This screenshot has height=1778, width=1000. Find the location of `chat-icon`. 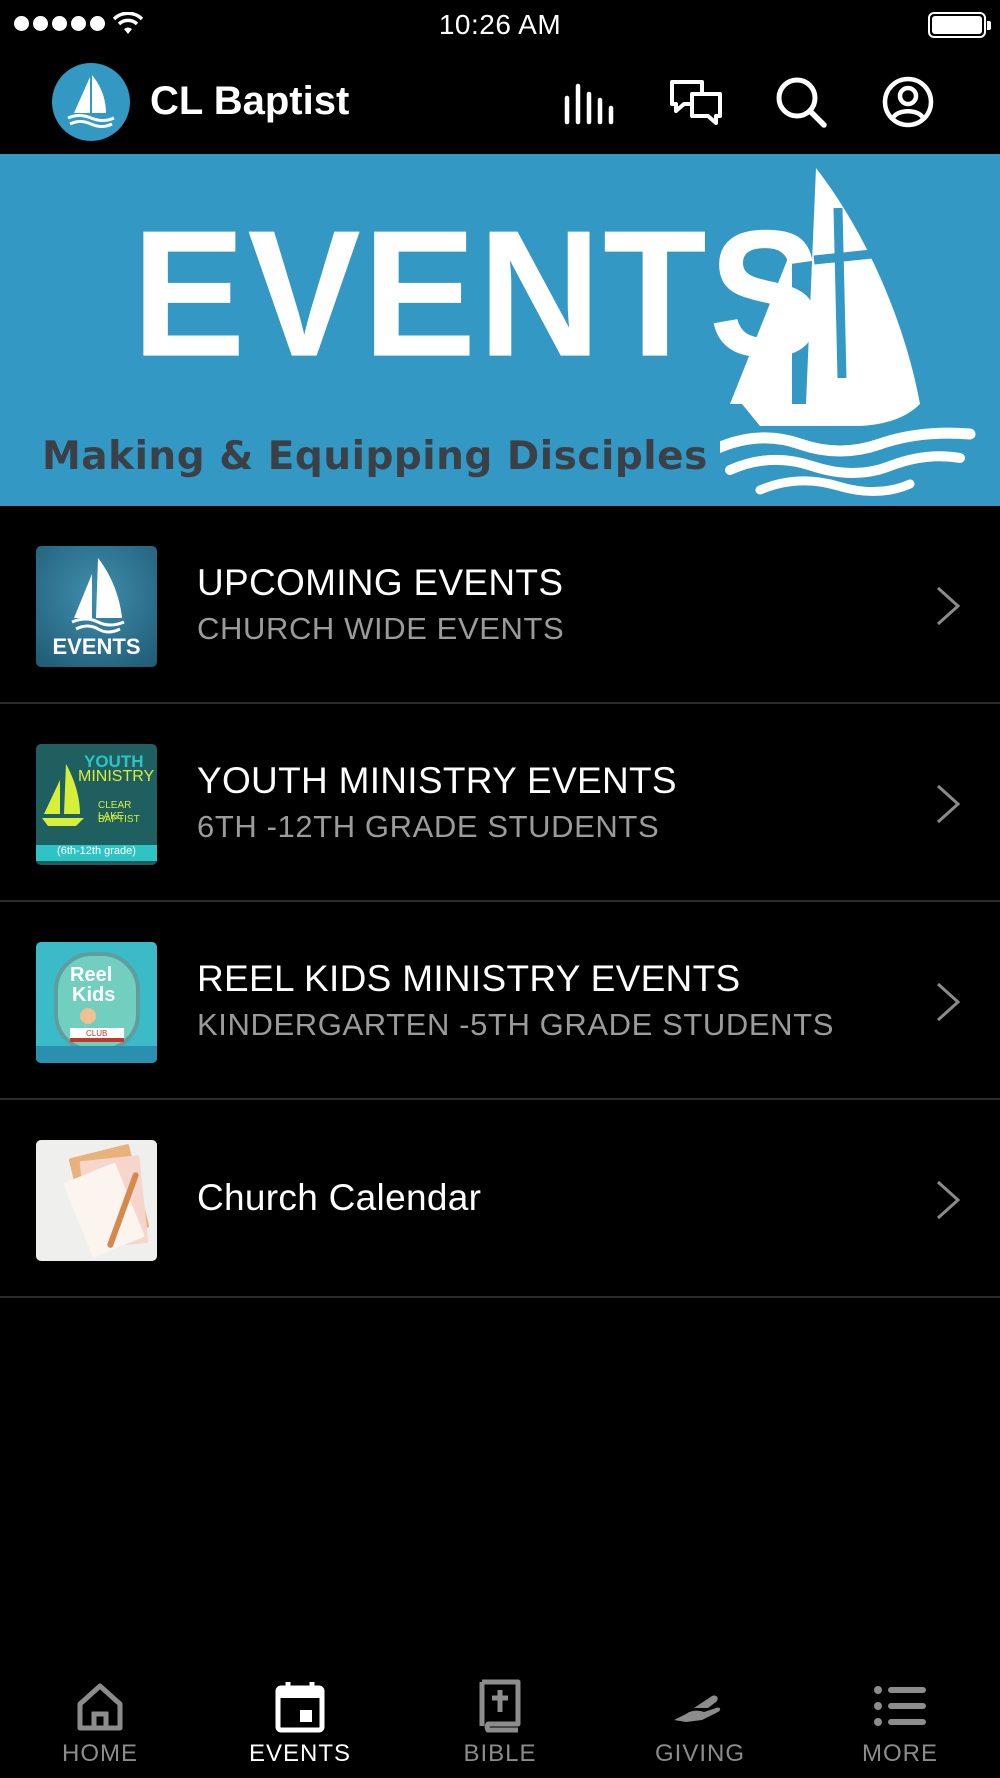

chat-icon is located at coordinates (696, 102).